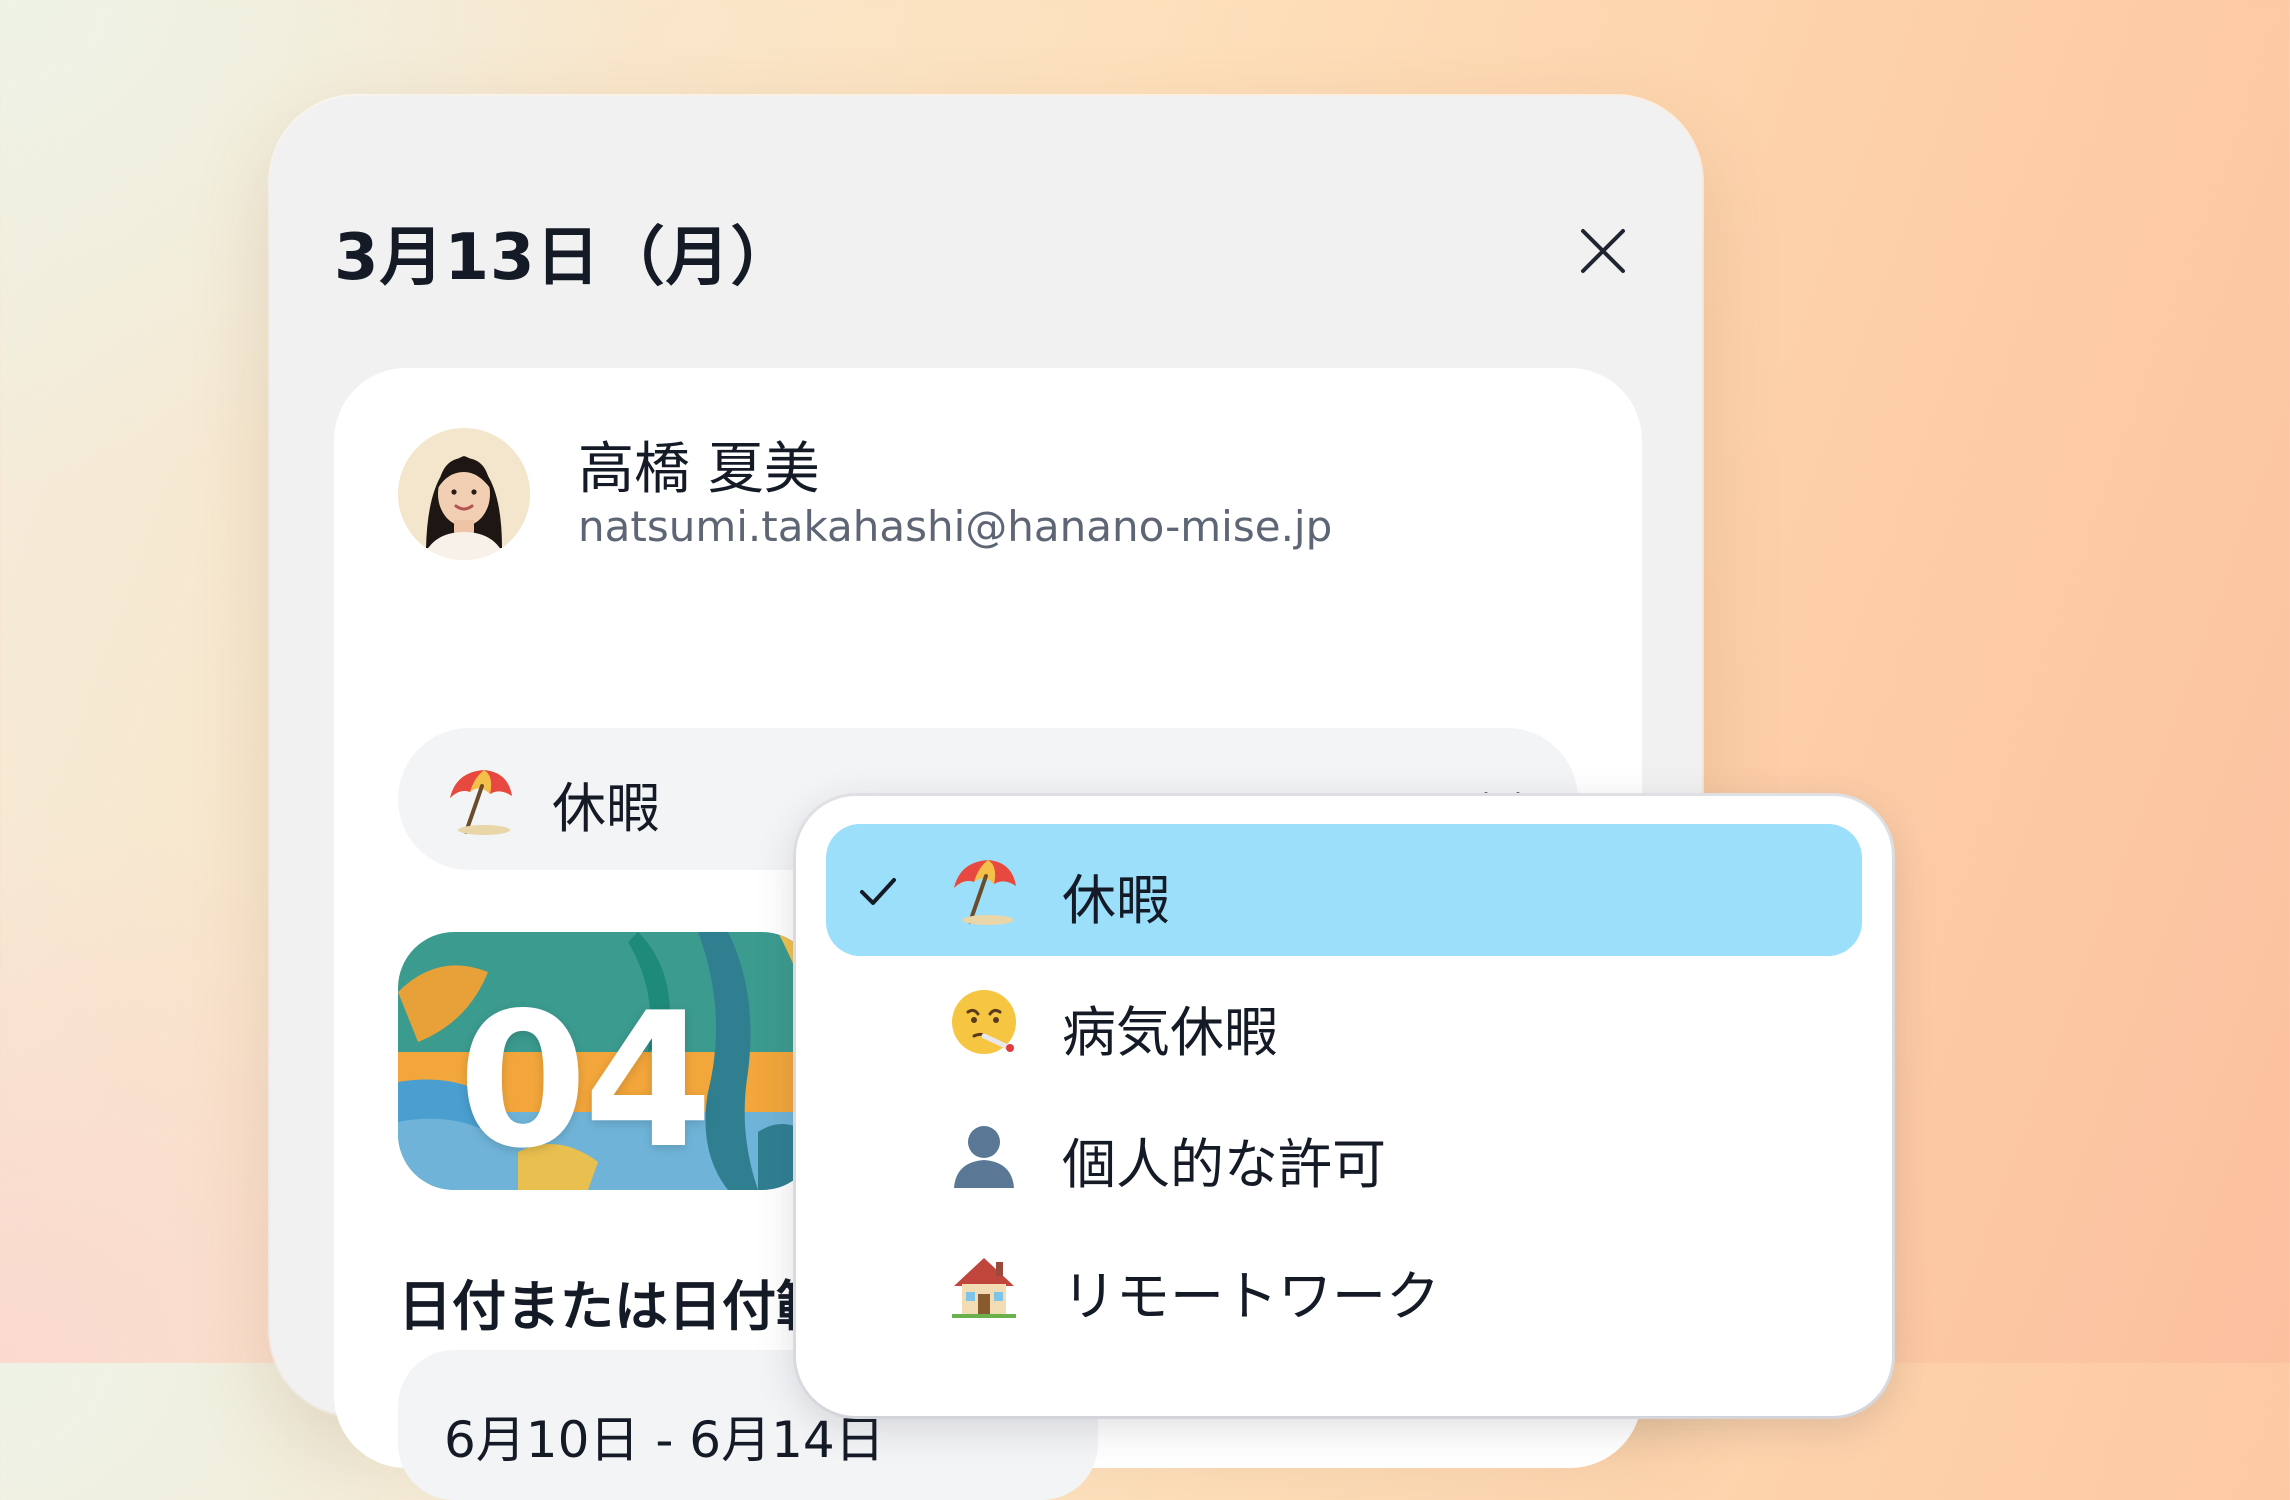  Describe the element at coordinates (984, 1288) in the screenshot. I see `house-icon` at that location.